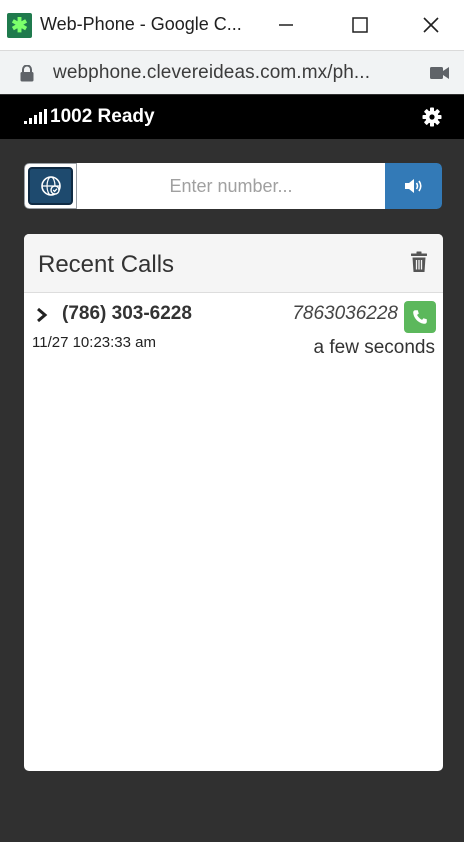 This screenshot has width=464, height=842. Describe the element at coordinates (127, 313) in the screenshot. I see `call-contact-name: (786) 303-6228` at that location.